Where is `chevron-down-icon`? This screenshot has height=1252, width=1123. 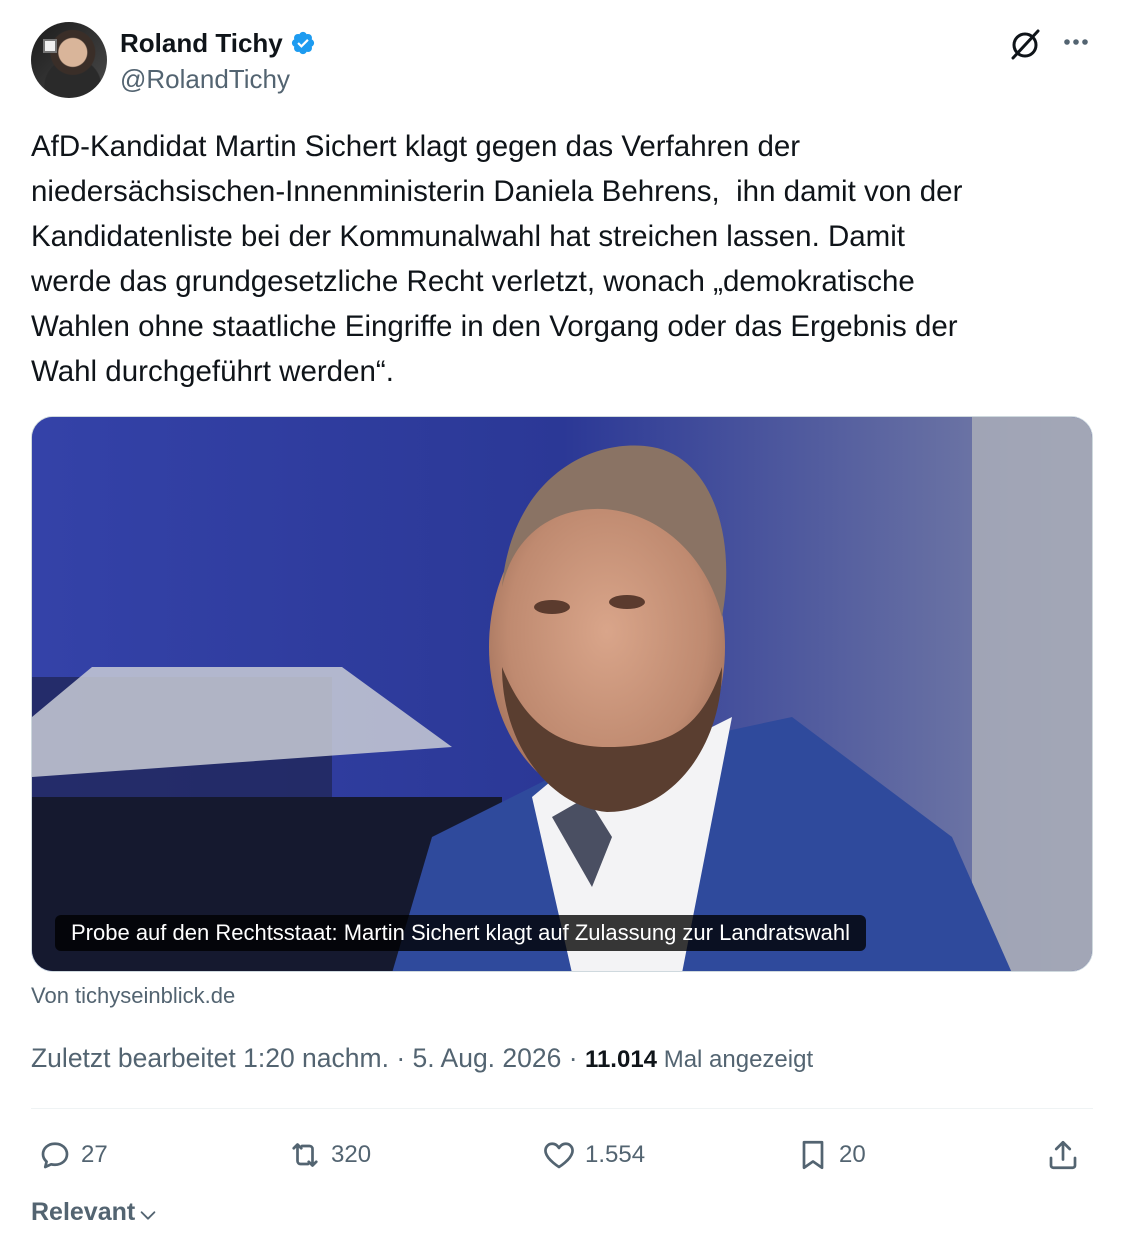
chevron-down-icon is located at coordinates (148, 1215).